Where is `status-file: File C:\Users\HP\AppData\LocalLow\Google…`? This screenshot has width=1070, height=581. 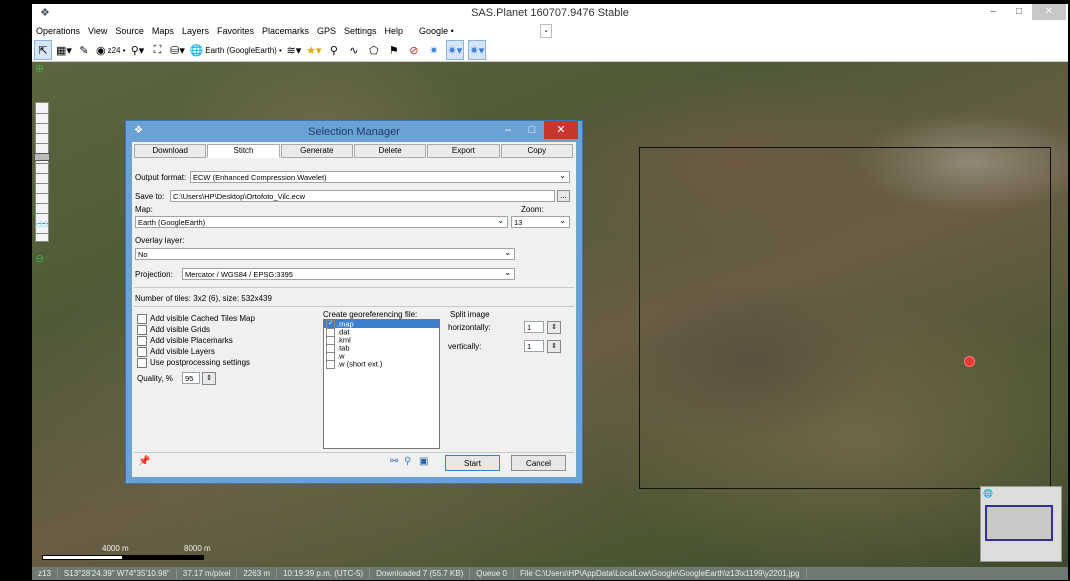
status-file: File C:\Users\HP\AppData\LocalLow\Google… is located at coordinates (660, 573).